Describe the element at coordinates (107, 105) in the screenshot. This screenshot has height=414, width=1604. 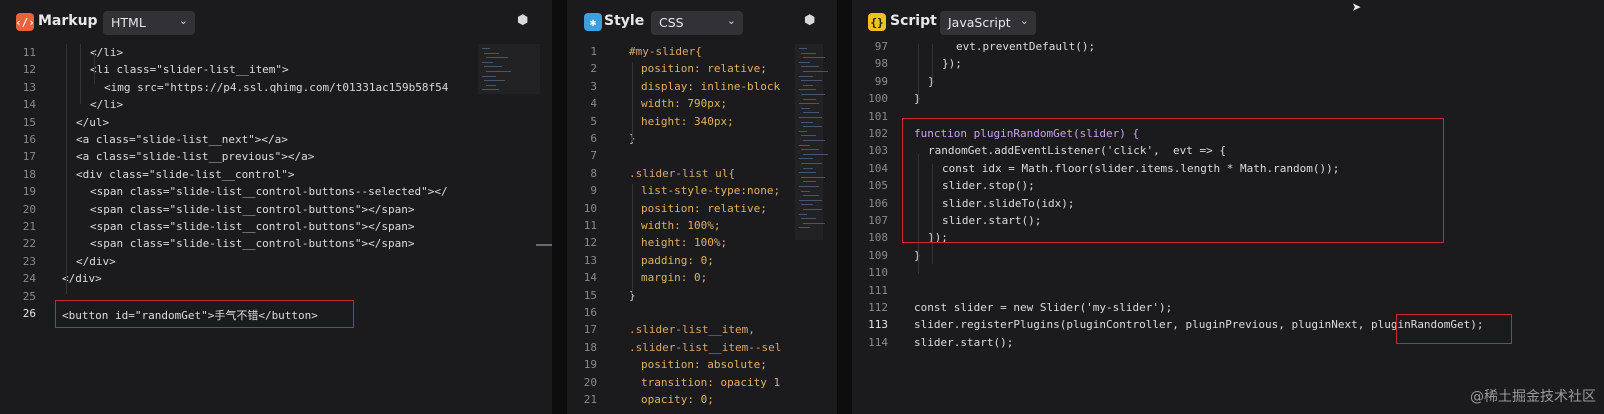
I see `code-line: </li>` at that location.